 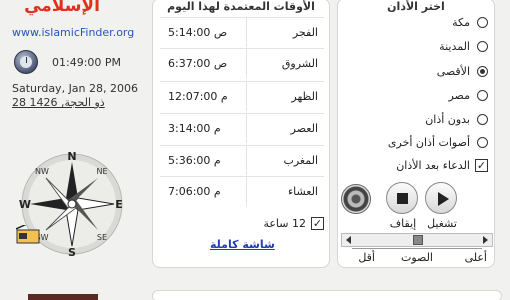 What do you see at coordinates (301, 160) in the screenshot?
I see `prayer-name: المغرب` at bounding box center [301, 160].